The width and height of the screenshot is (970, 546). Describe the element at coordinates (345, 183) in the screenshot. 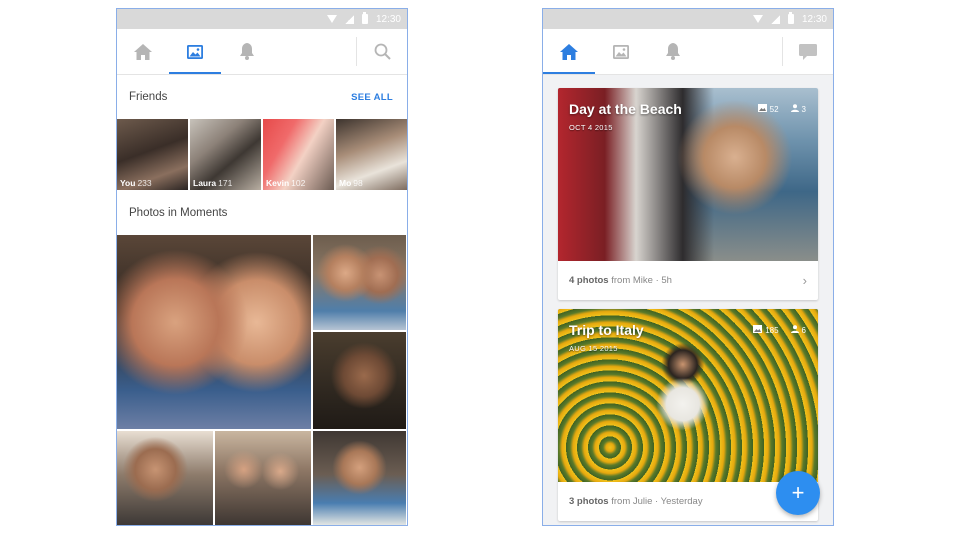

I see `friend-name: Mo` at that location.